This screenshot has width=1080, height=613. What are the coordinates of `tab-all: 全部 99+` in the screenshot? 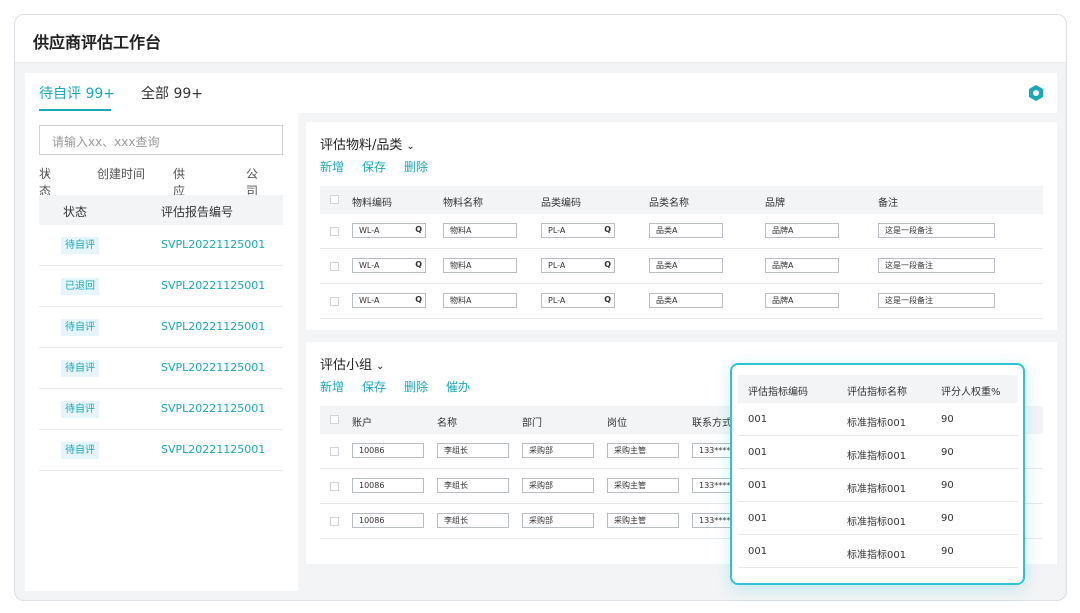 It's located at (172, 93).